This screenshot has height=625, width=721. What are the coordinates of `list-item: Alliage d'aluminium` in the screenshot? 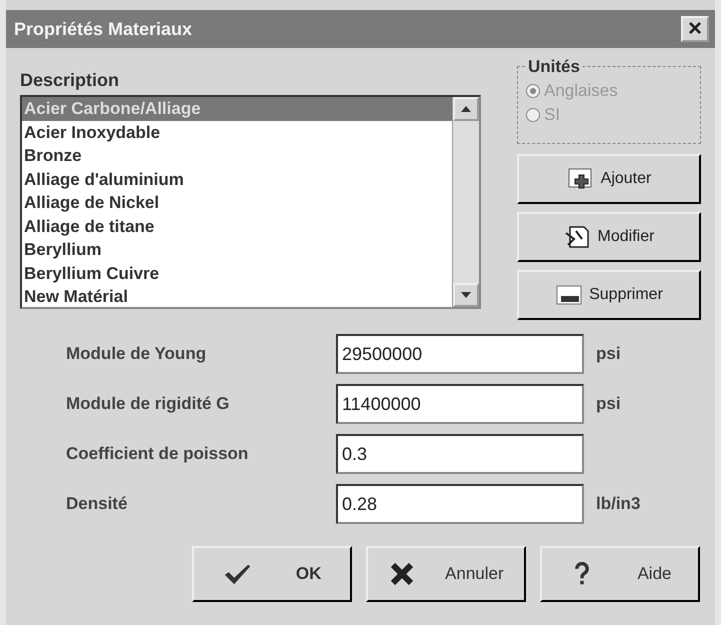 It's located at (237, 179).